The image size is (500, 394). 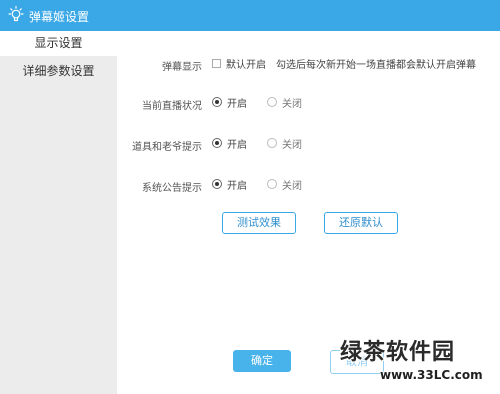 I want to click on danmu-hint-text: 勾选后每次新开始一场直播都会默认开启弹幕, so click(x=376, y=65).